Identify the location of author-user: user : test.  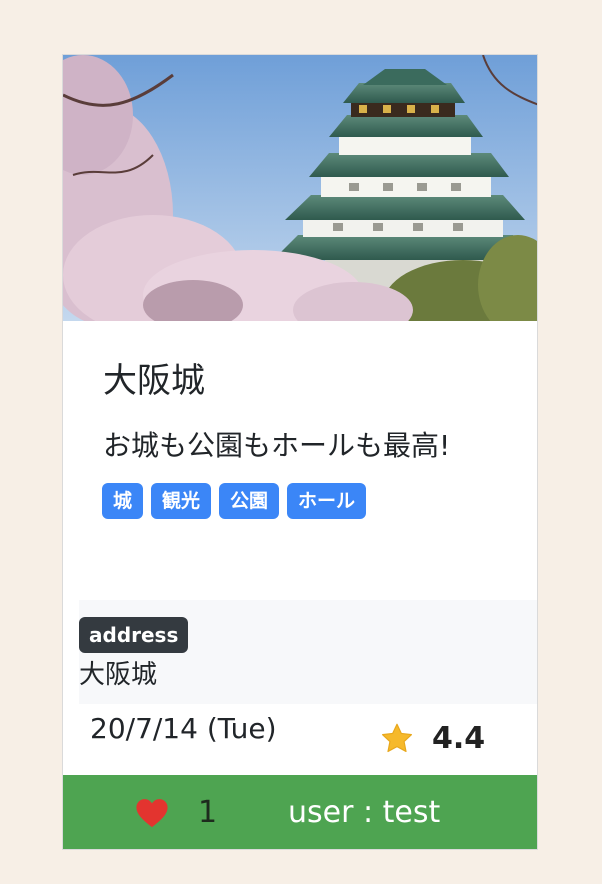
(364, 812).